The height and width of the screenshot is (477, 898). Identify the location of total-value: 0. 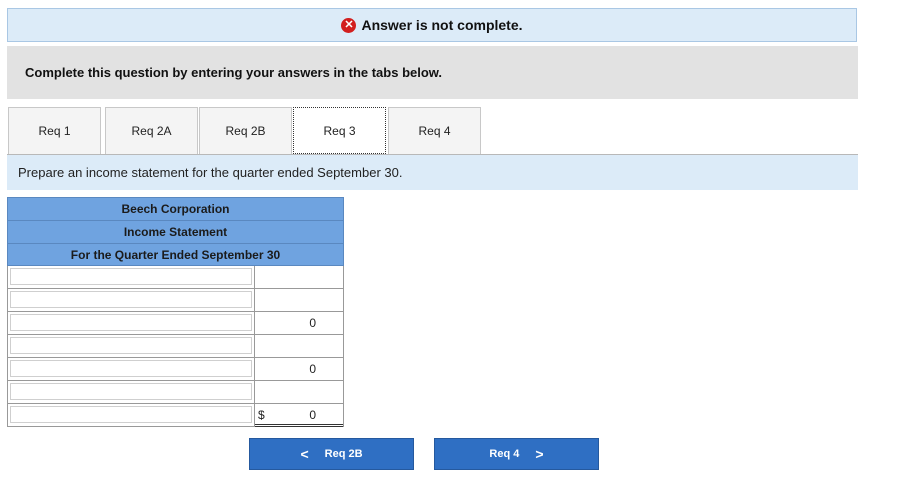
(312, 415).